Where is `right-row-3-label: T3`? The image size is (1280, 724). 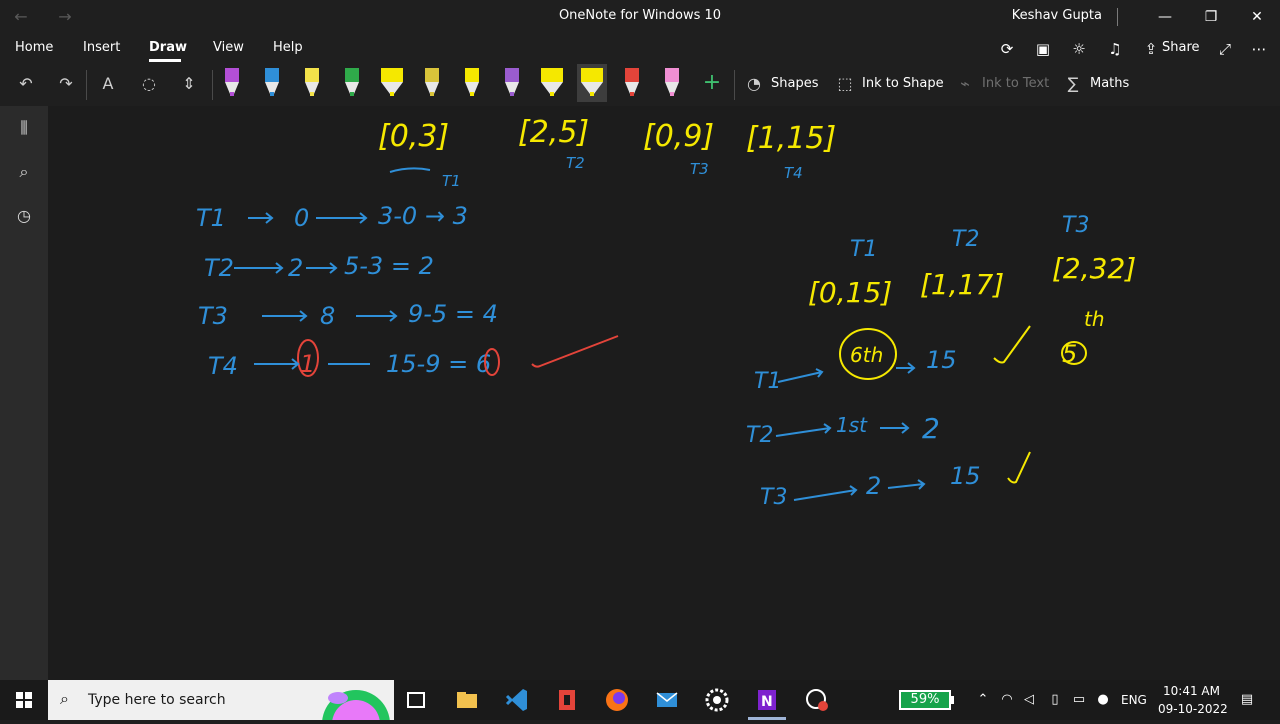 right-row-3-label: T3 is located at coordinates (773, 497).